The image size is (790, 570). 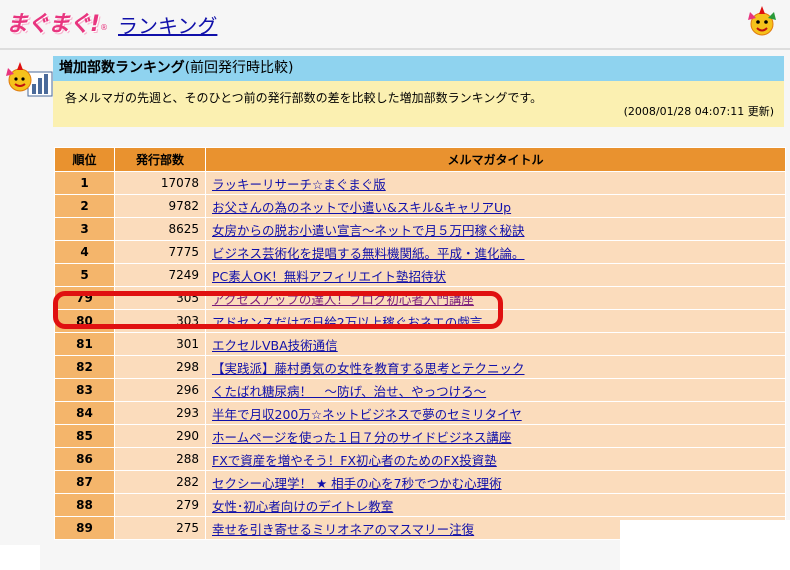 What do you see at coordinates (698, 111) in the screenshot?
I see `updated-timestamp: (2008/01/28 04:07:11 更新)` at bounding box center [698, 111].